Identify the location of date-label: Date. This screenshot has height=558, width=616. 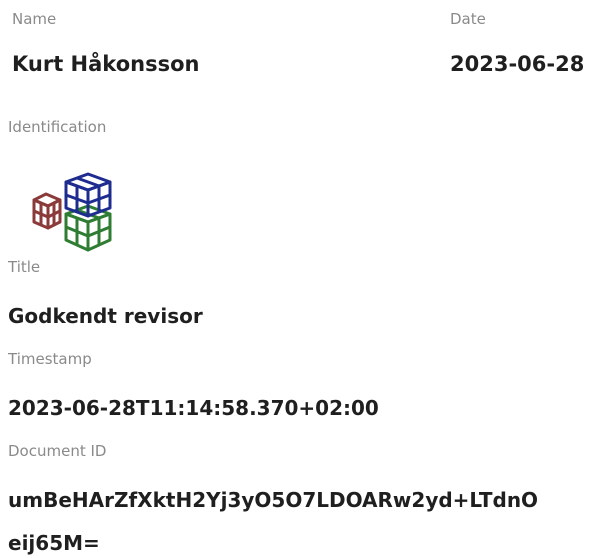
(468, 19).